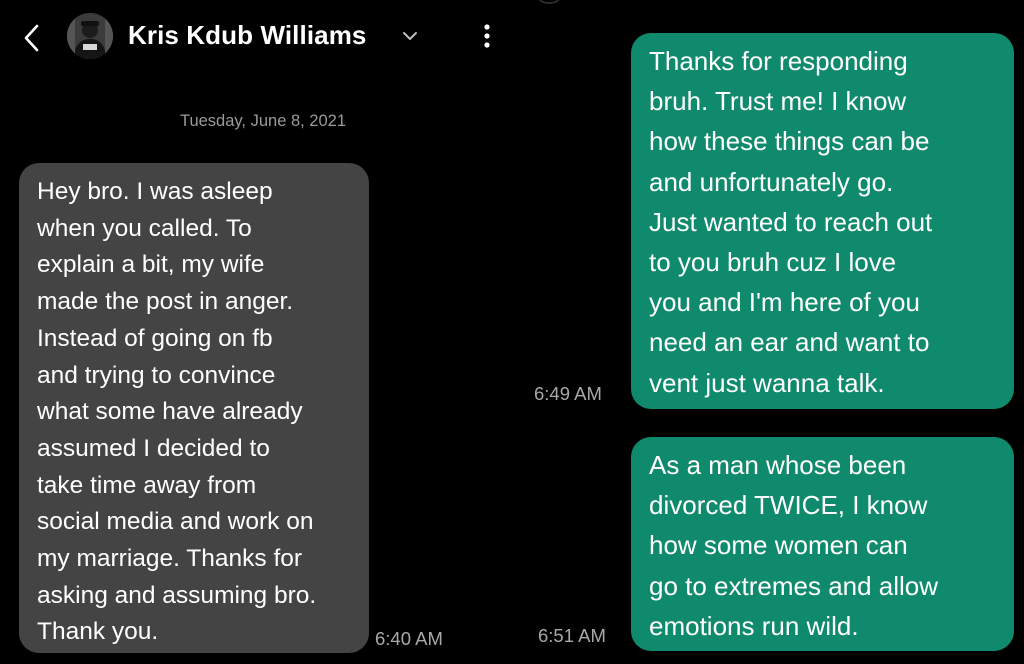 The width and height of the screenshot is (1024, 664). I want to click on contact-name: Kris Kdub Williams, so click(247, 35).